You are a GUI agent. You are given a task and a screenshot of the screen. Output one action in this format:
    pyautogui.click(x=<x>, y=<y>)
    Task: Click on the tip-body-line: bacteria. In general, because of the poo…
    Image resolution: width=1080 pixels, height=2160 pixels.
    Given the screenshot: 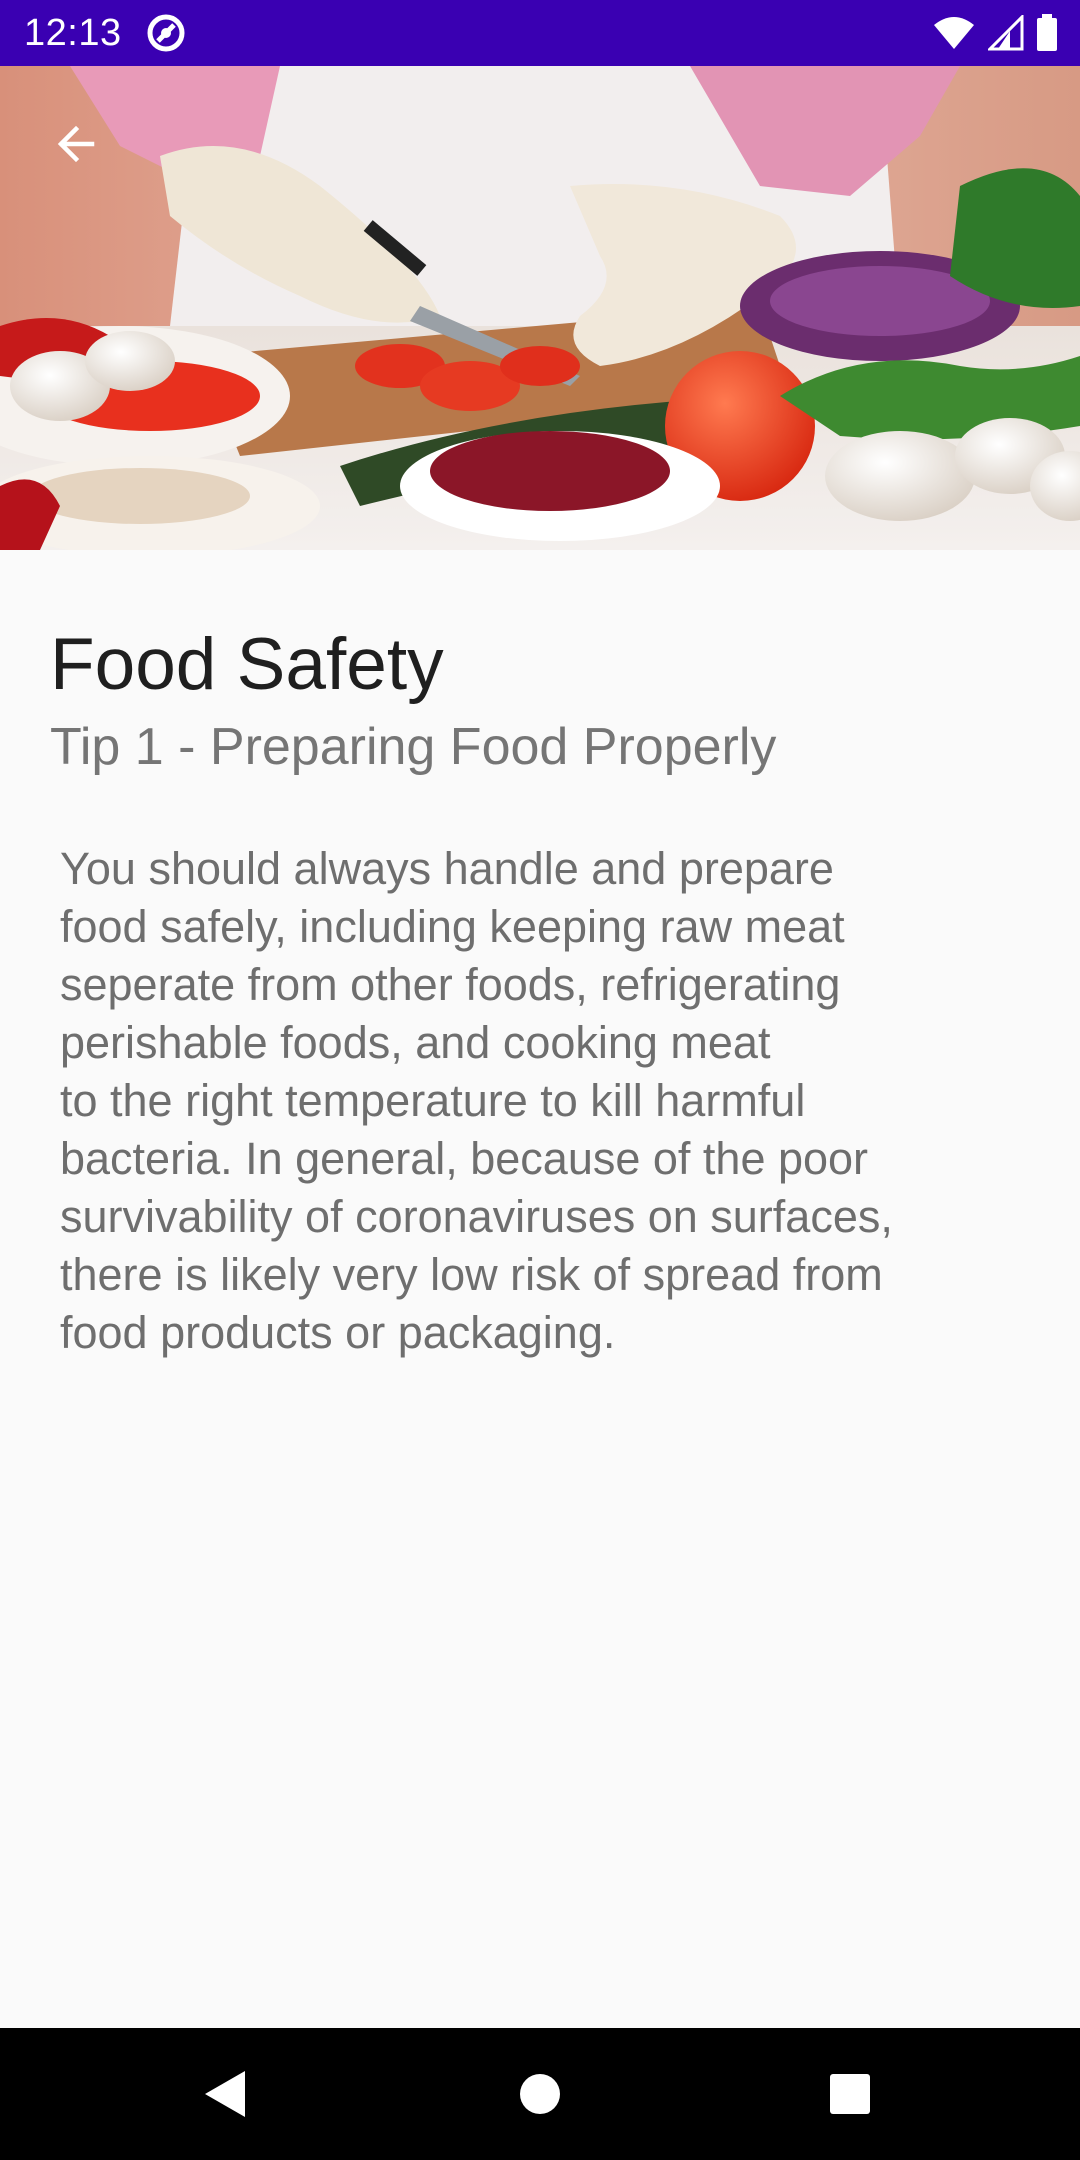 What is the action you would take?
    pyautogui.click(x=464, y=1158)
    